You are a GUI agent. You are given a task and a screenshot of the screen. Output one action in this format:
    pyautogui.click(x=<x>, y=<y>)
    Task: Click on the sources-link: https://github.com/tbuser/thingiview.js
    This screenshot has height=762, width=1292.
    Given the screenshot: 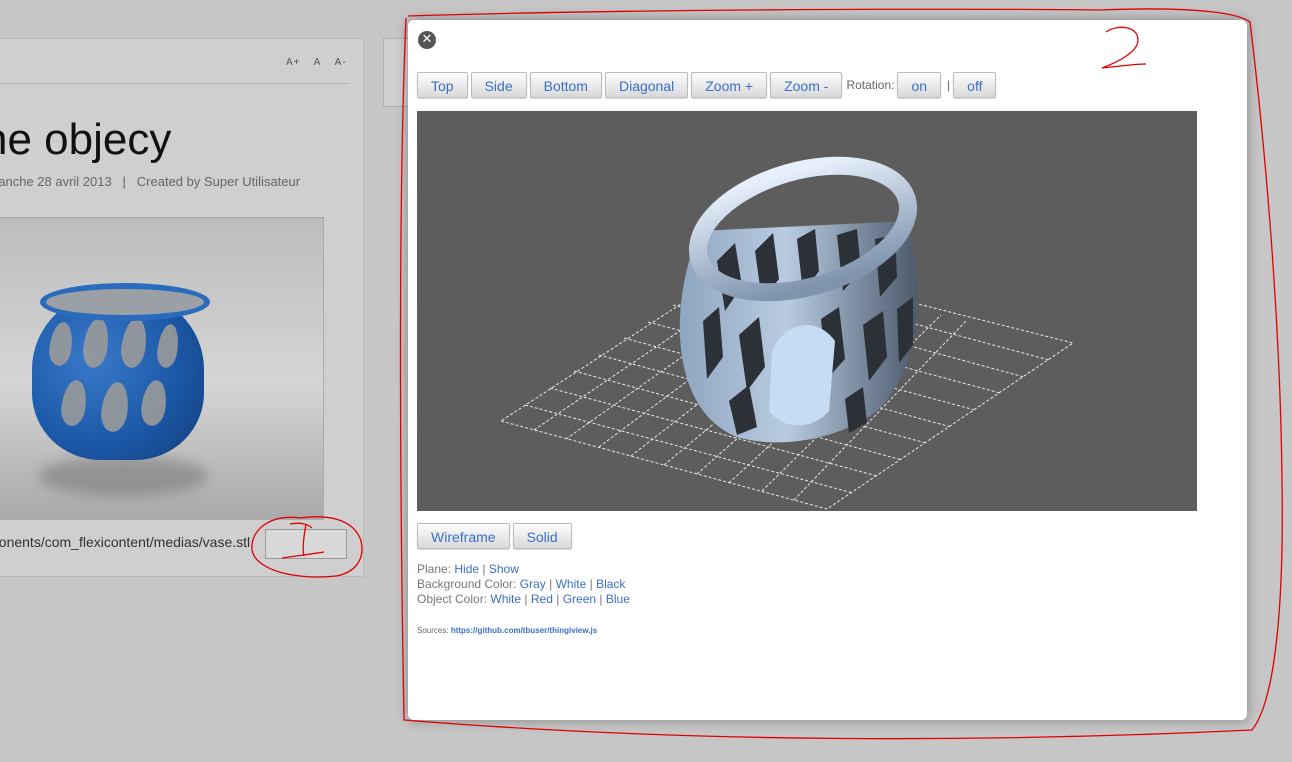 What is the action you would take?
    pyautogui.click(x=524, y=630)
    